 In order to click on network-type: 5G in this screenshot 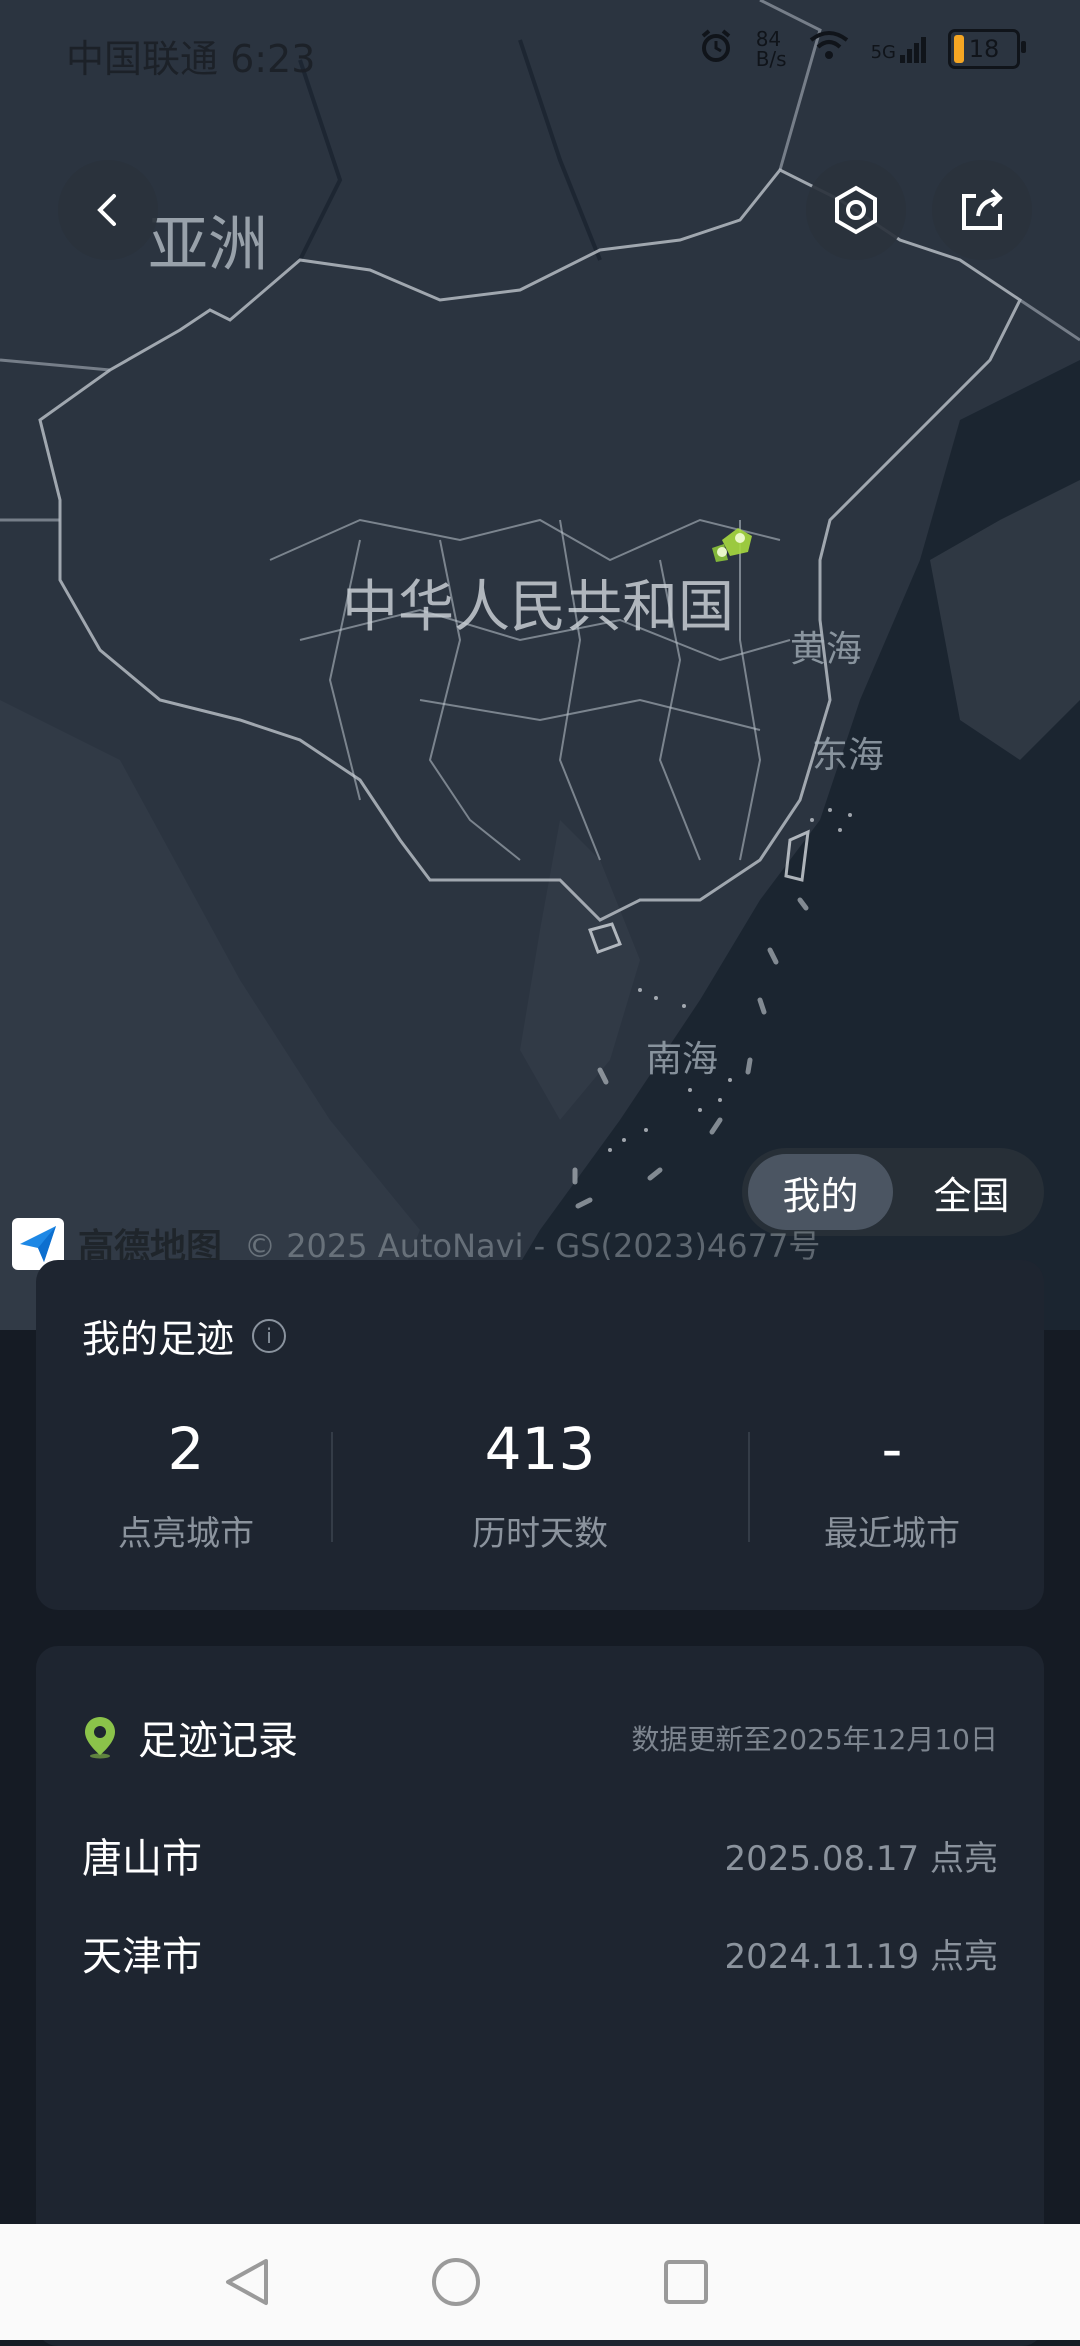, I will do `click(883, 52)`.